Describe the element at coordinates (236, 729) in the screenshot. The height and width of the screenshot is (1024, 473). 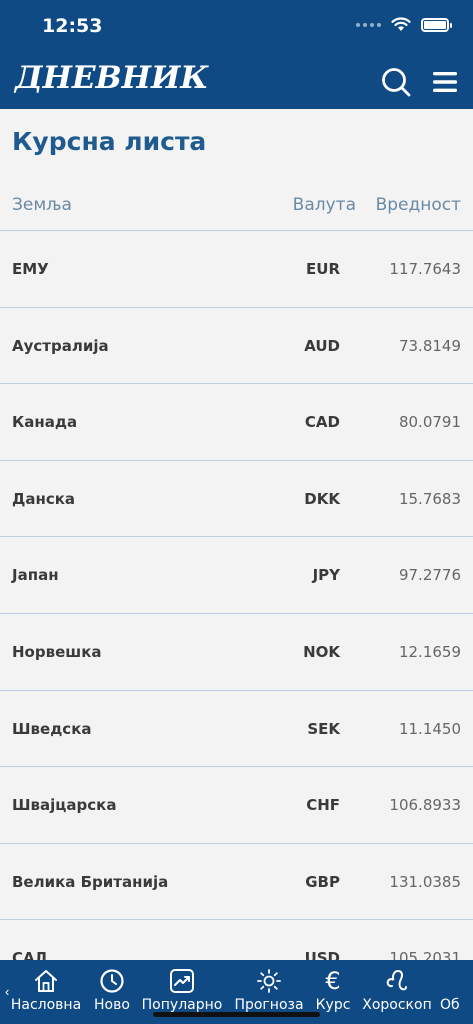
I see `table-row: Шведска SEK 11.1450` at that location.